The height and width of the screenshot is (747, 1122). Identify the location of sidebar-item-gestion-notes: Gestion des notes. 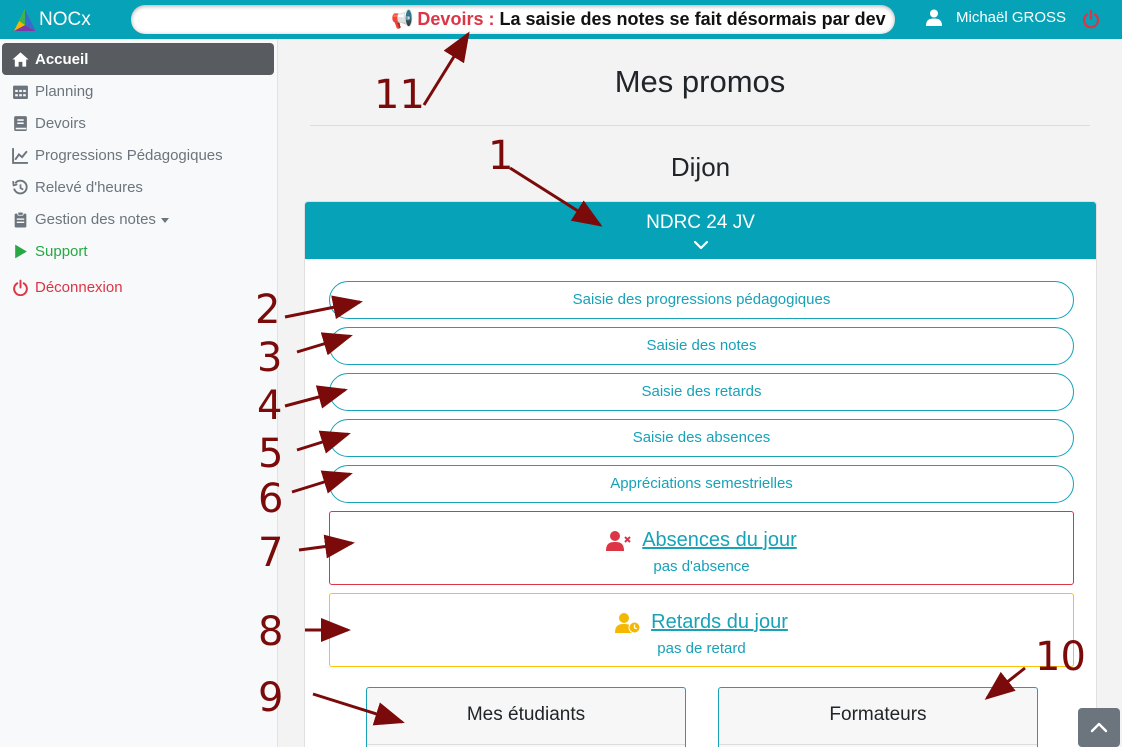
(138, 219).